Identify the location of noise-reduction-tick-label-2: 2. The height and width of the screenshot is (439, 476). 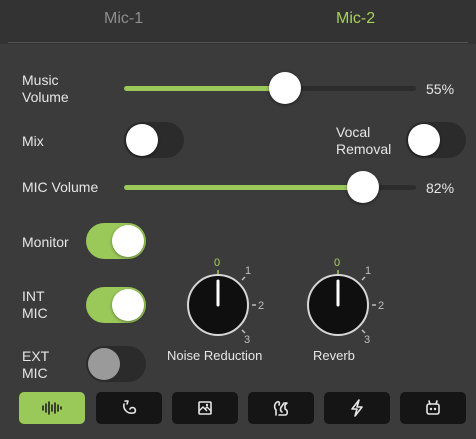
(261, 306).